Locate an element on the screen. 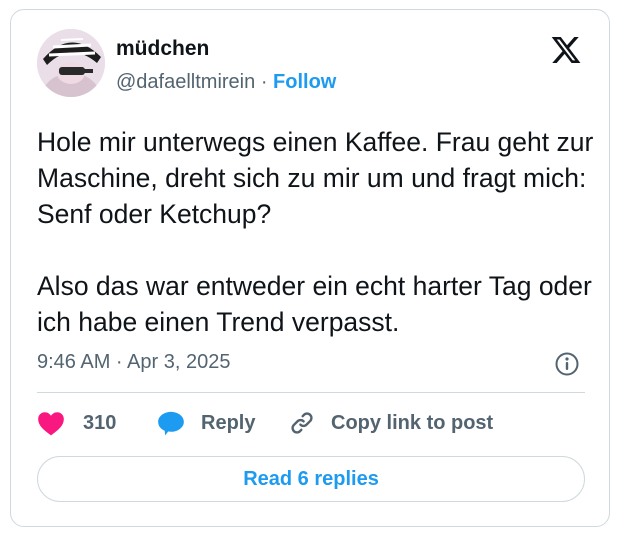 This screenshot has width=620, height=538. author-handle-row: @dafaelltmirein · Follow is located at coordinates (226, 82).